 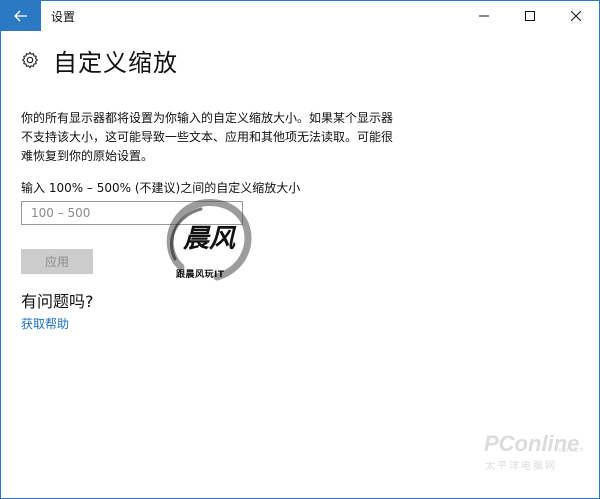 What do you see at coordinates (570, 450) in the screenshot?
I see `watermark-domain: .com.cn` at bounding box center [570, 450].